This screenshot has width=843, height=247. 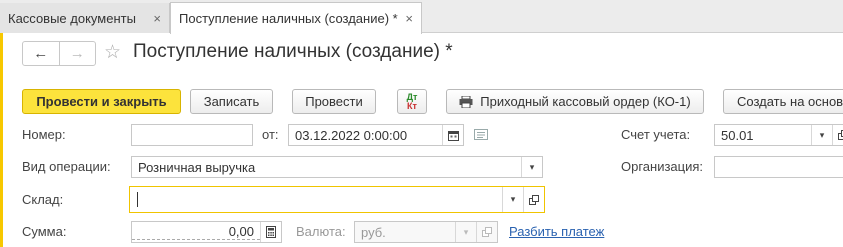 What do you see at coordinates (662, 166) in the screenshot?
I see `organization-label: Организация:` at bounding box center [662, 166].